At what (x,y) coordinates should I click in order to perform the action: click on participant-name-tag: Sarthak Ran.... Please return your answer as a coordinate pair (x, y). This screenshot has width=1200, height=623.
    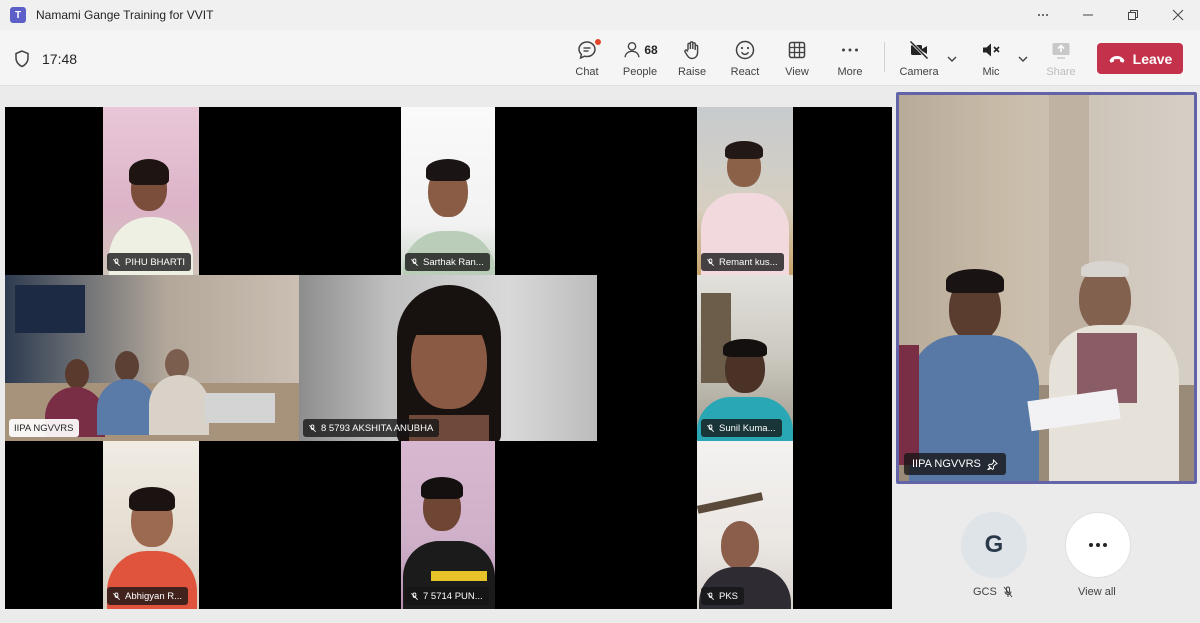
    Looking at the image, I should click on (447, 262).